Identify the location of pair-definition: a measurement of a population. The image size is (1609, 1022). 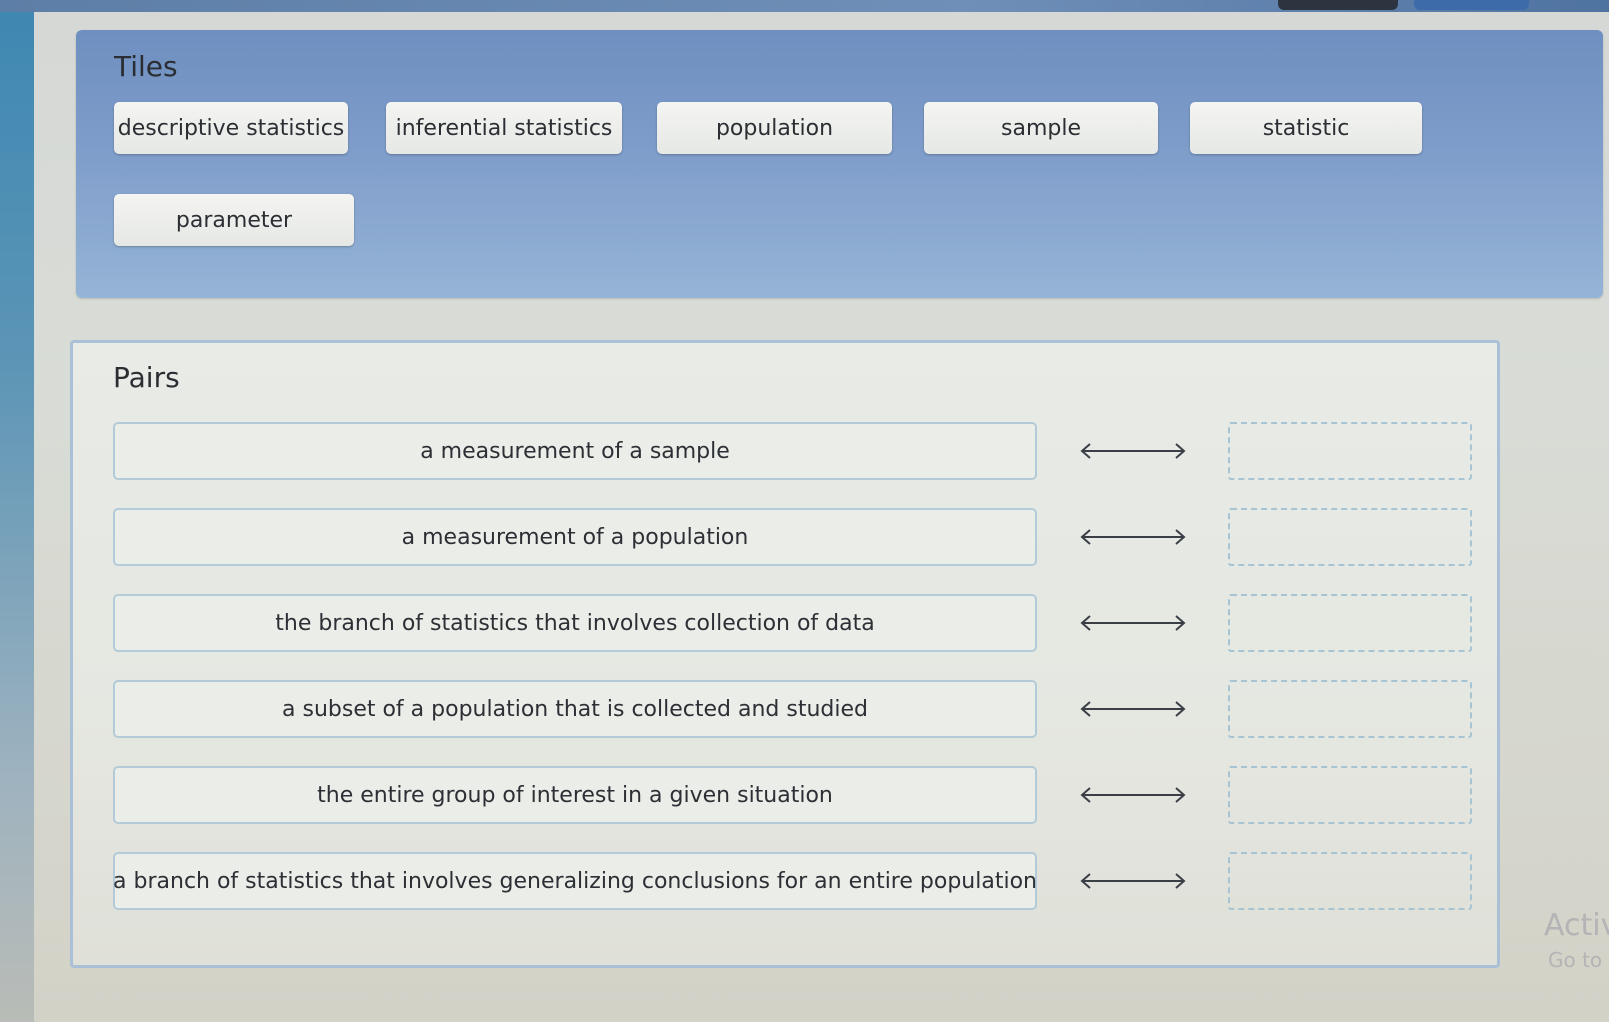
(575, 537).